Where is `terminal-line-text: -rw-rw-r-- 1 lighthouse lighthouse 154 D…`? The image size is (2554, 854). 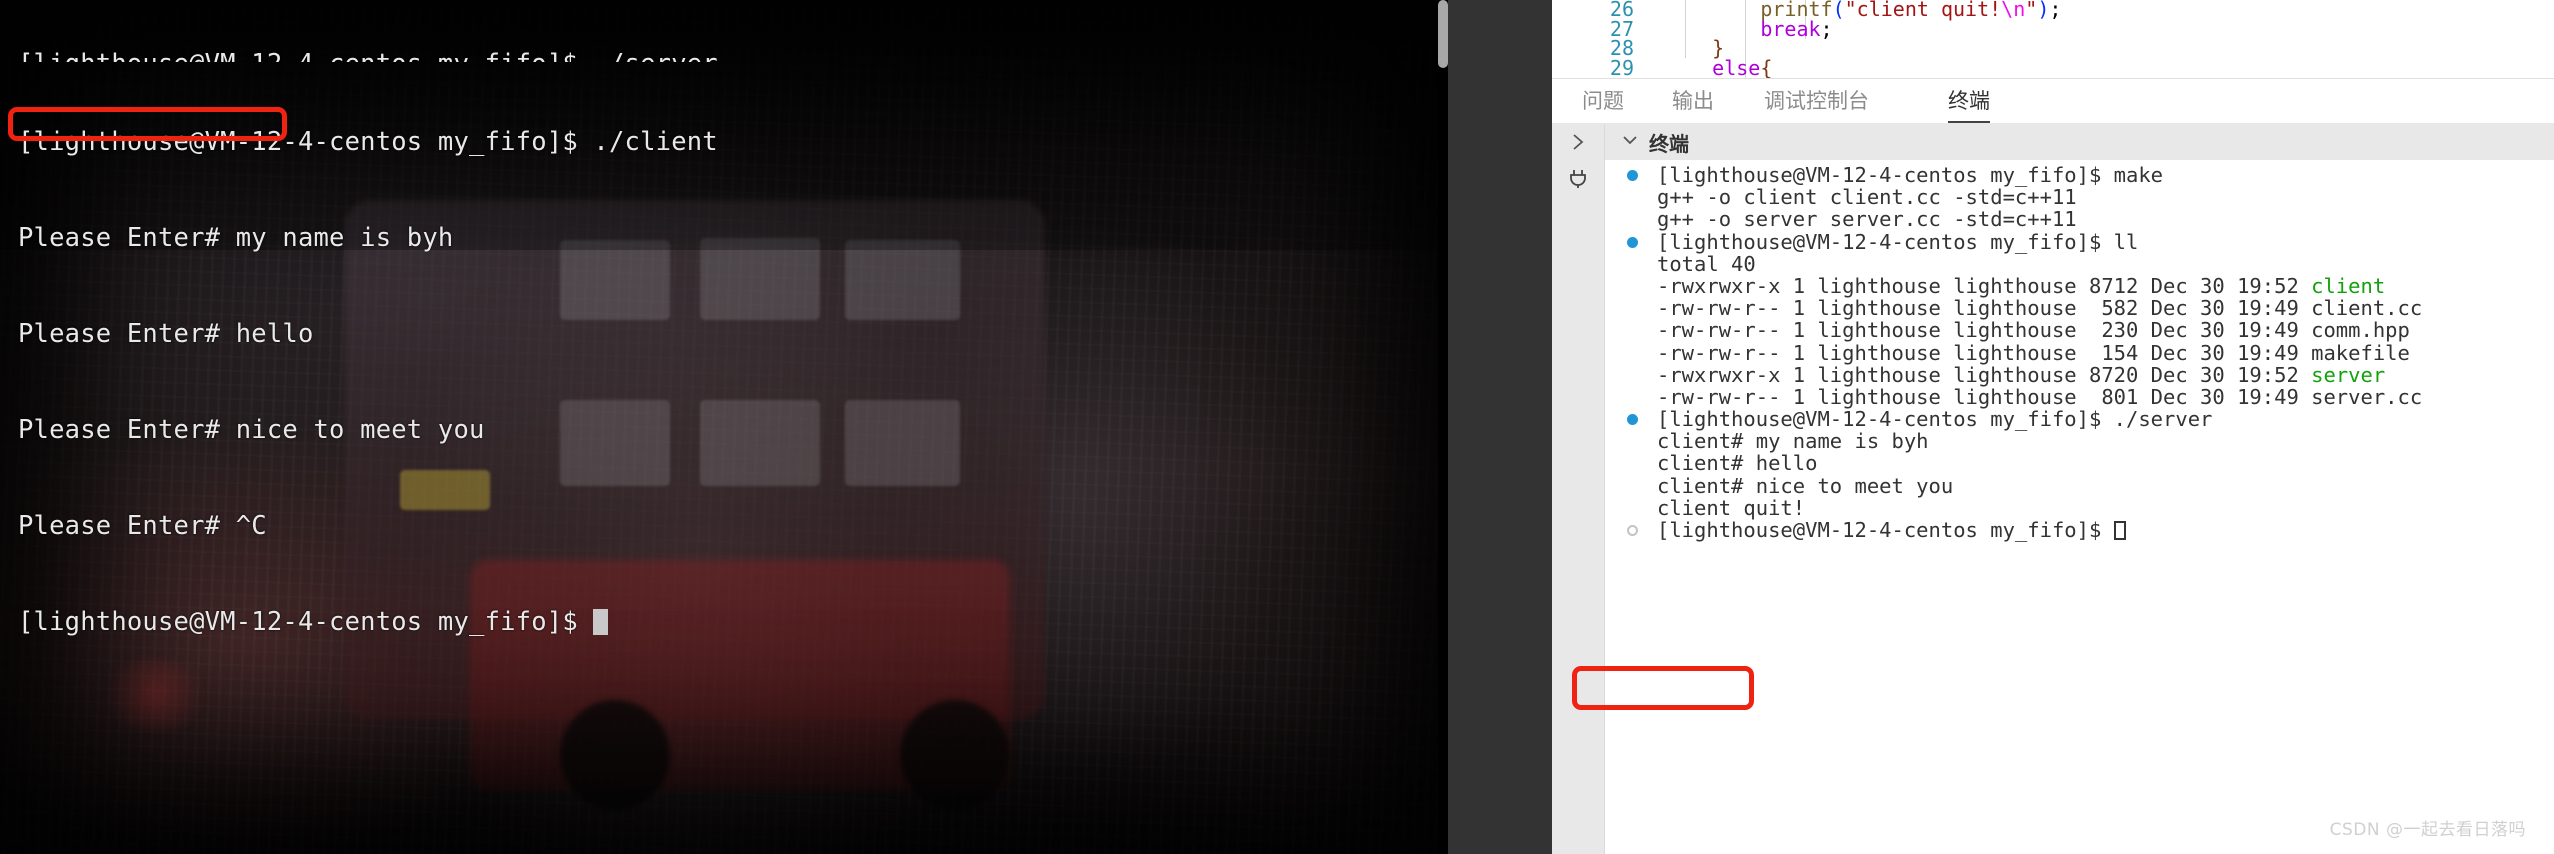 terminal-line-text: -rw-rw-r-- 1 lighthouse lighthouse 154 D… is located at coordinates (2033, 352).